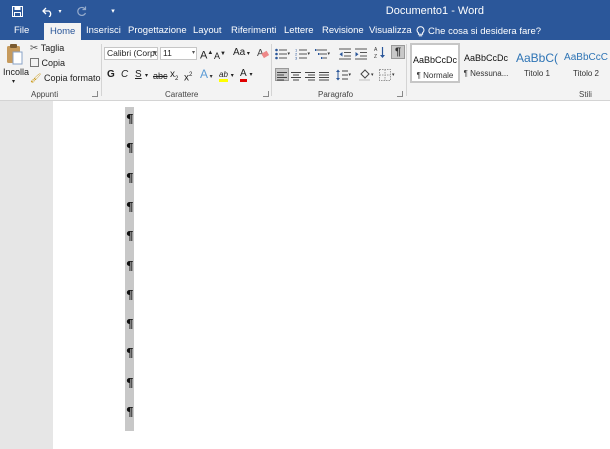 The width and height of the screenshot is (610, 449). Describe the element at coordinates (434, 11) in the screenshot. I see `document-title: Documento1 - Word` at that location.